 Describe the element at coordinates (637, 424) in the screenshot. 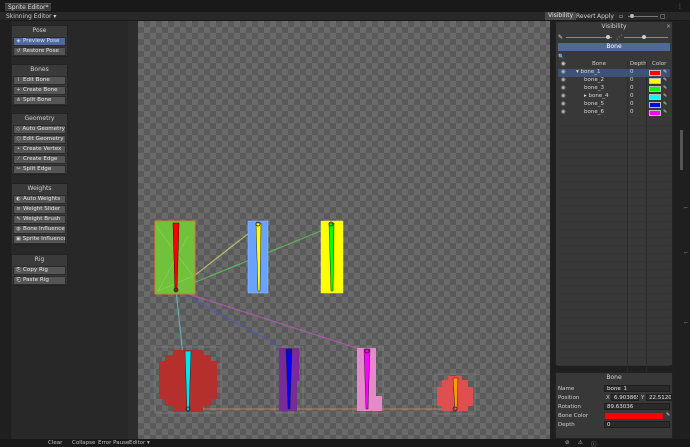

I see `depth-field: 0` at that location.